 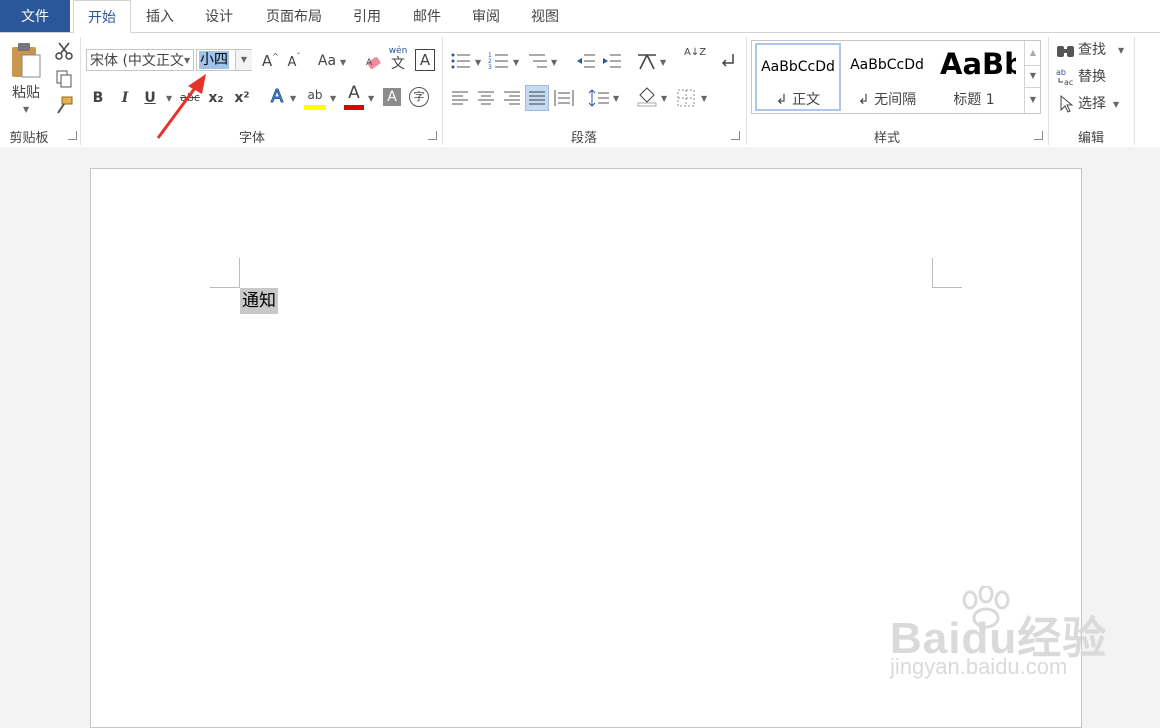 I want to click on style-heading-1: AaBb 标题 1, so click(x=974, y=77).